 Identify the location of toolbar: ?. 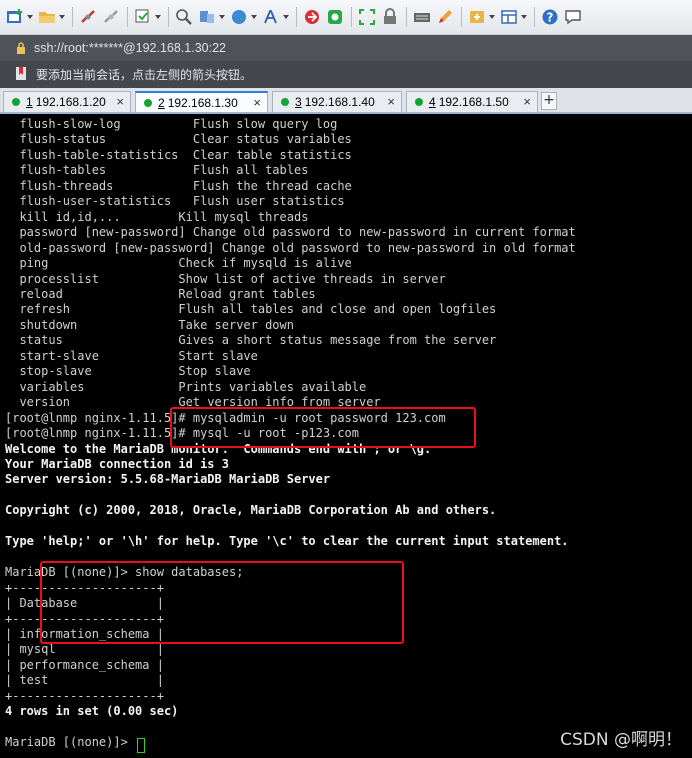
(346, 17).